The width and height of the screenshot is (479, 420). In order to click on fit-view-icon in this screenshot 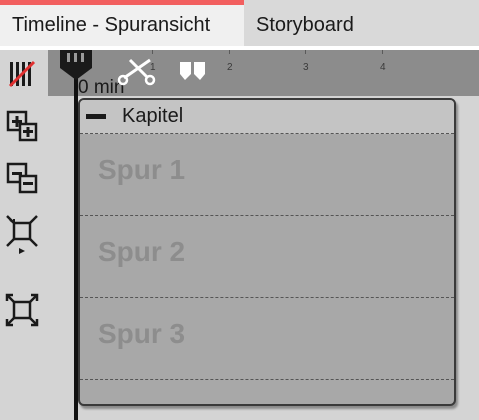, I will do `click(22, 310)`.